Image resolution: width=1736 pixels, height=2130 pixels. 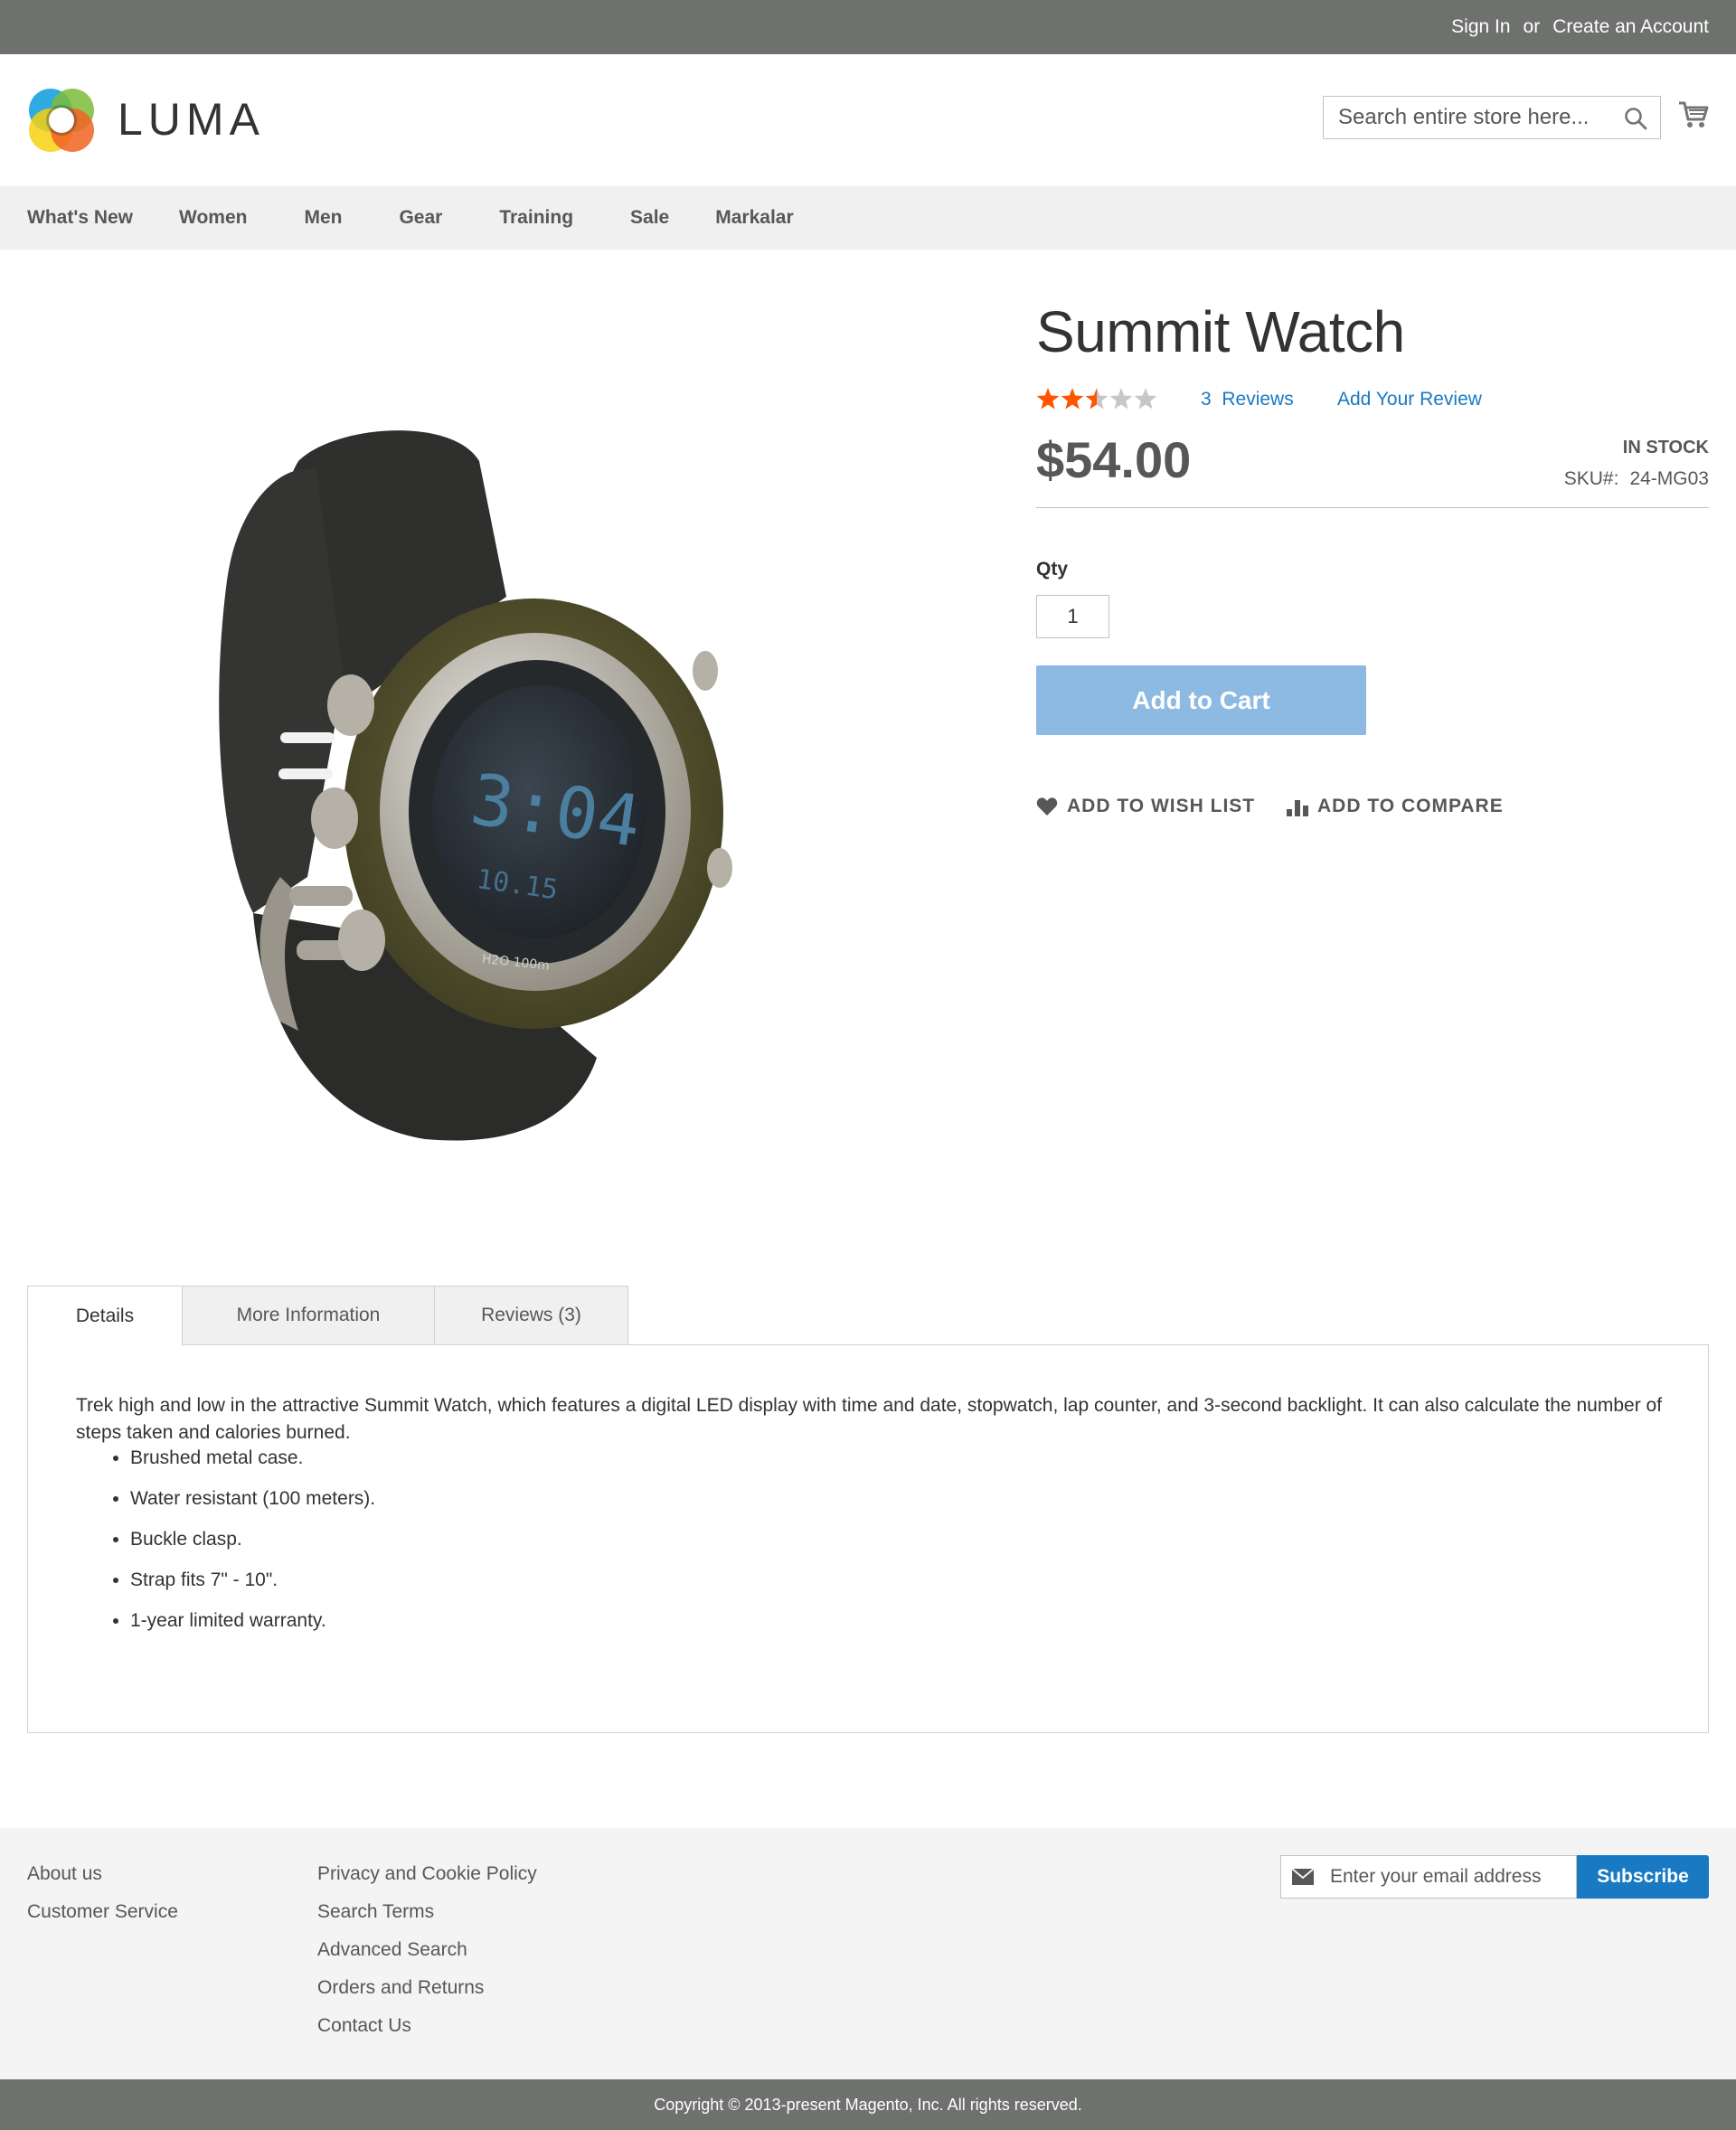 What do you see at coordinates (1372, 507) in the screenshot?
I see `divider` at bounding box center [1372, 507].